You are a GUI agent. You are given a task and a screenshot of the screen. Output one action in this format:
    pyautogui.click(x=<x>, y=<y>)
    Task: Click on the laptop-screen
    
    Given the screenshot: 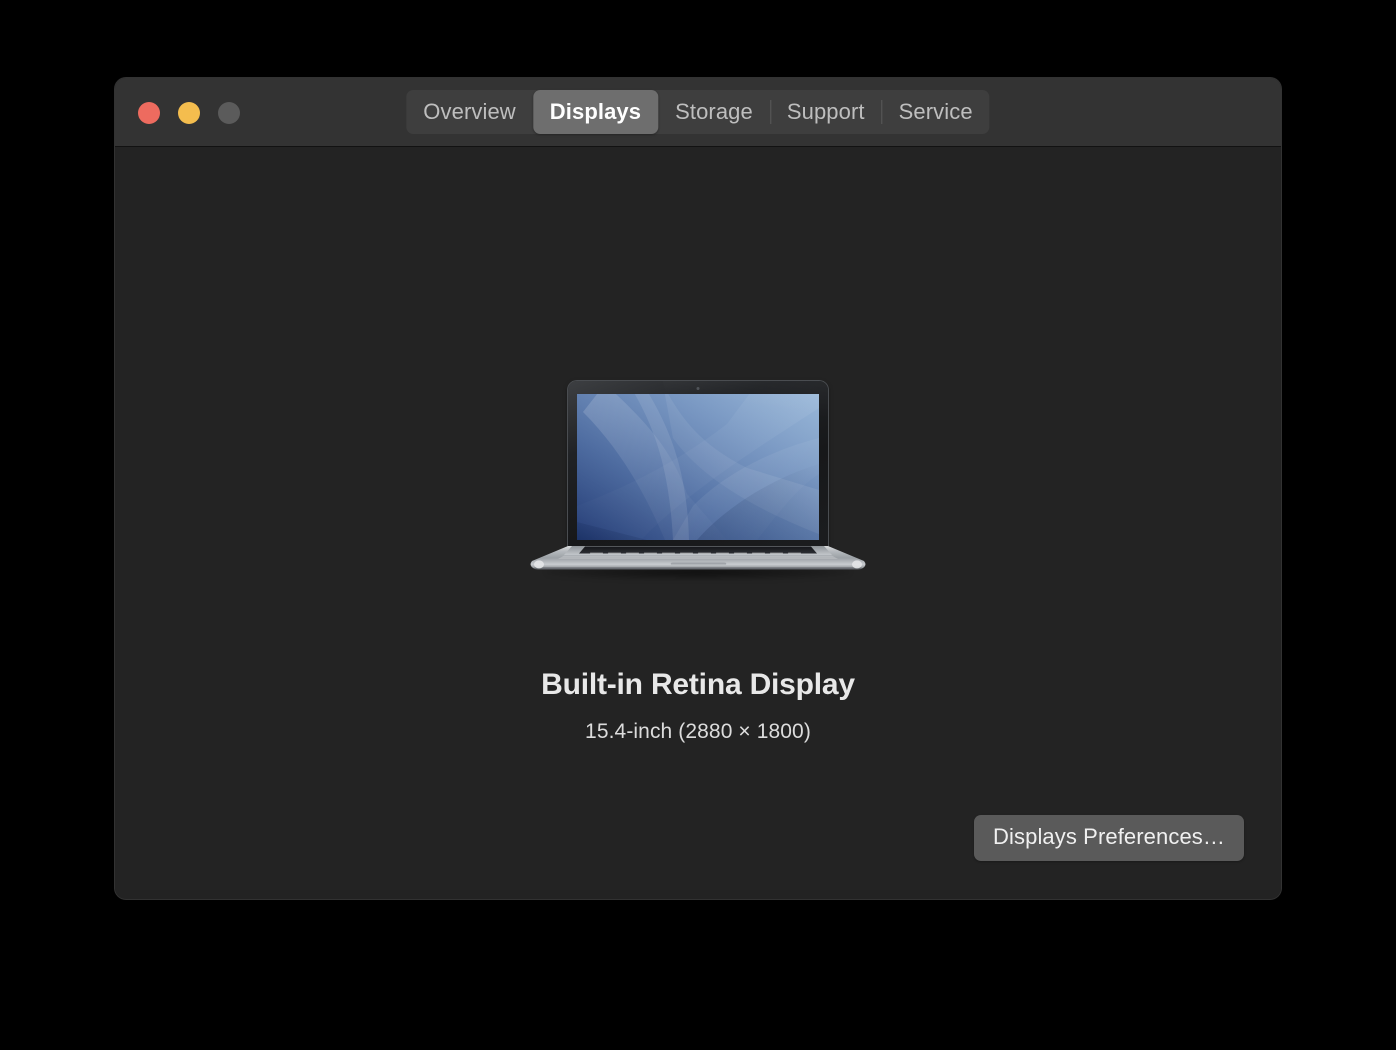 What is the action you would take?
    pyautogui.click(x=698, y=467)
    